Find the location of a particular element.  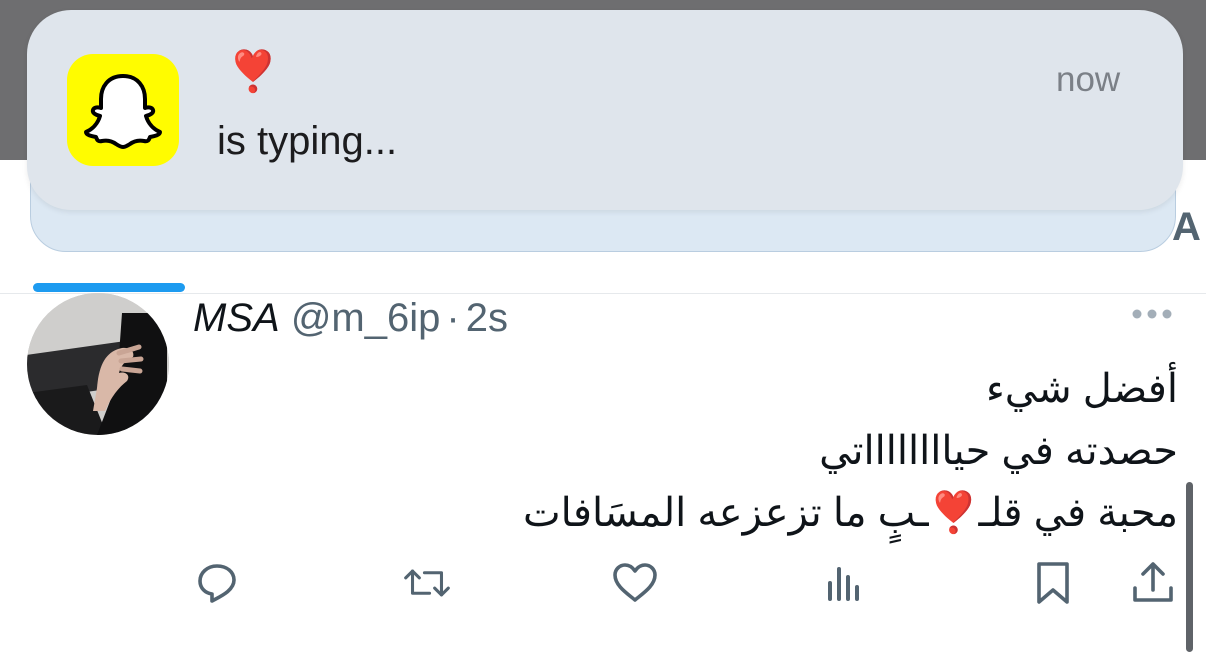

like-icon is located at coordinates (635, 582).